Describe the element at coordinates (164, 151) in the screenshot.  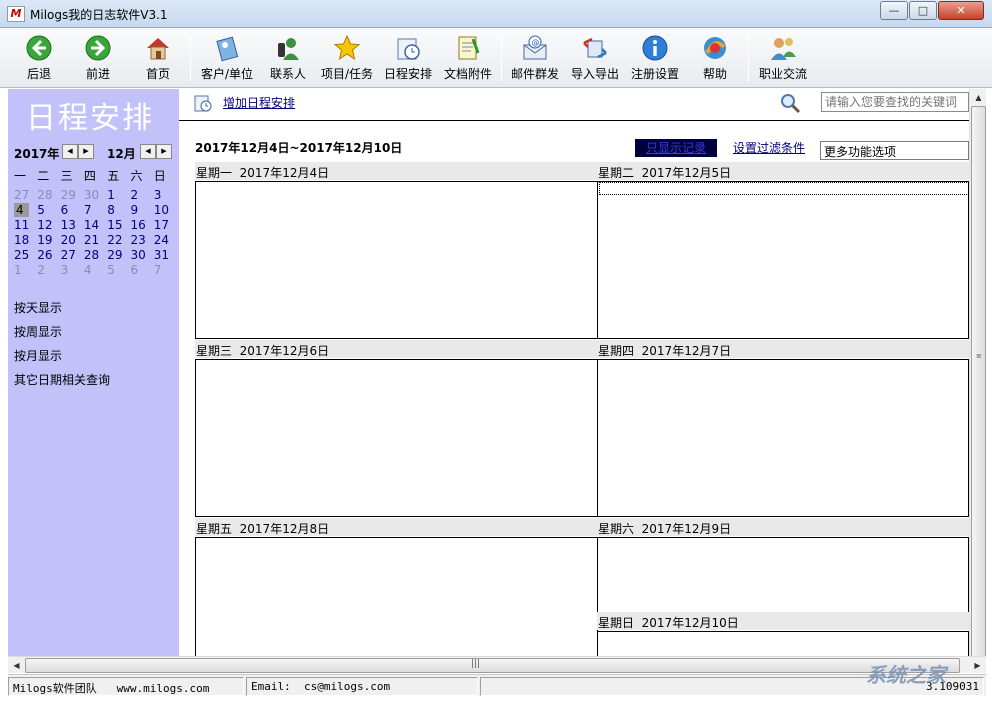
I see `month-next-button: ▶` at that location.